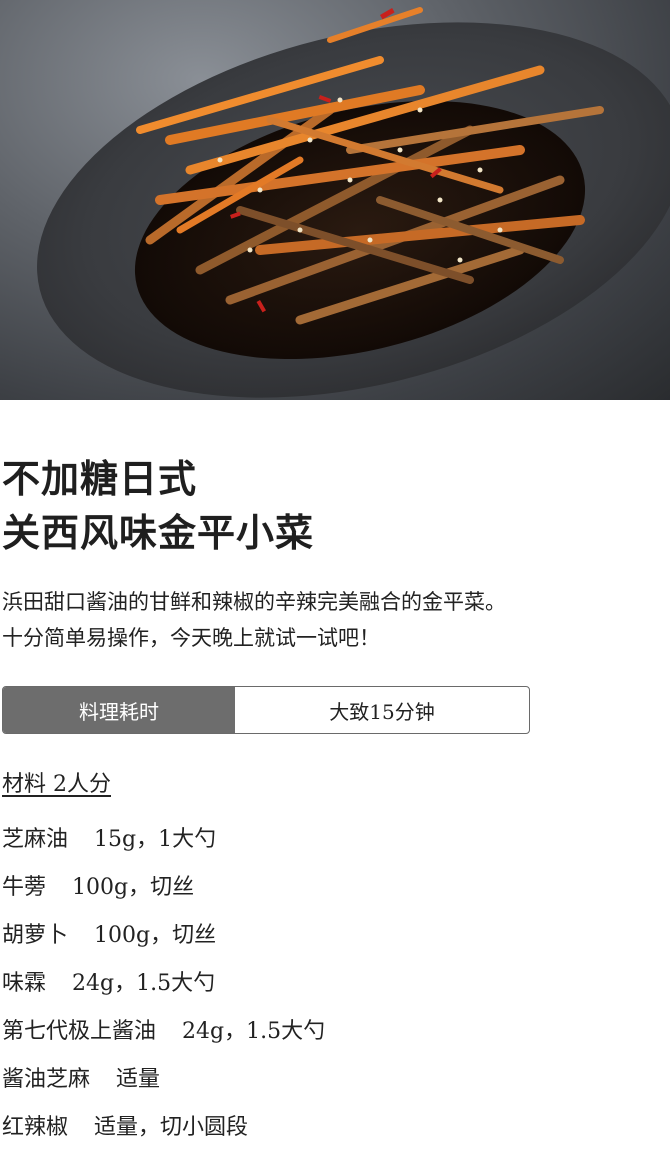 This screenshot has height=1152, width=670. What do you see at coordinates (171, 1127) in the screenshot?
I see `ingredient-amount: 适量，切小圆段` at bounding box center [171, 1127].